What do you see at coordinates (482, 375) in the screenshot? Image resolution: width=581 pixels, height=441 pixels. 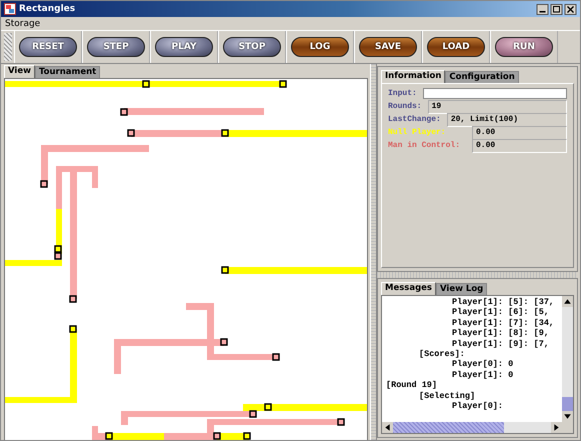 I see `log-line: Player[1]: 0` at bounding box center [482, 375].